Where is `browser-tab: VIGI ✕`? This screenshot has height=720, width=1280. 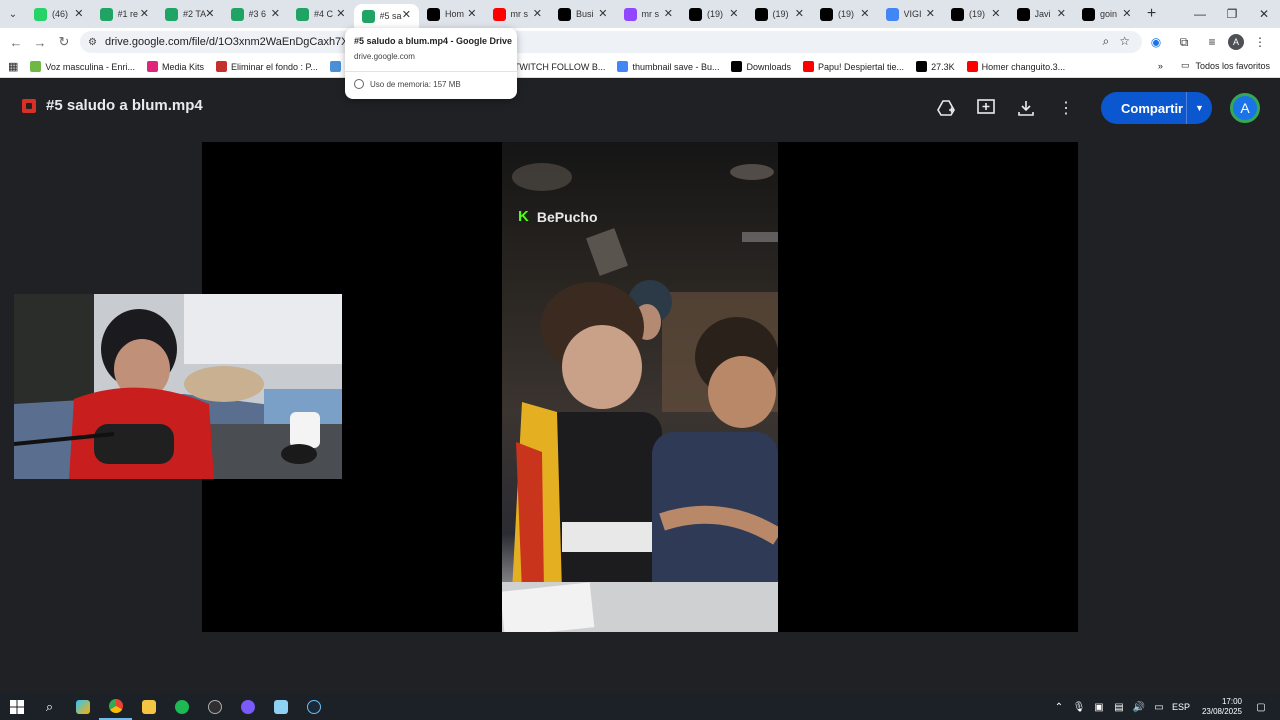
browser-tab: VIGI ✕ is located at coordinates (911, 14).